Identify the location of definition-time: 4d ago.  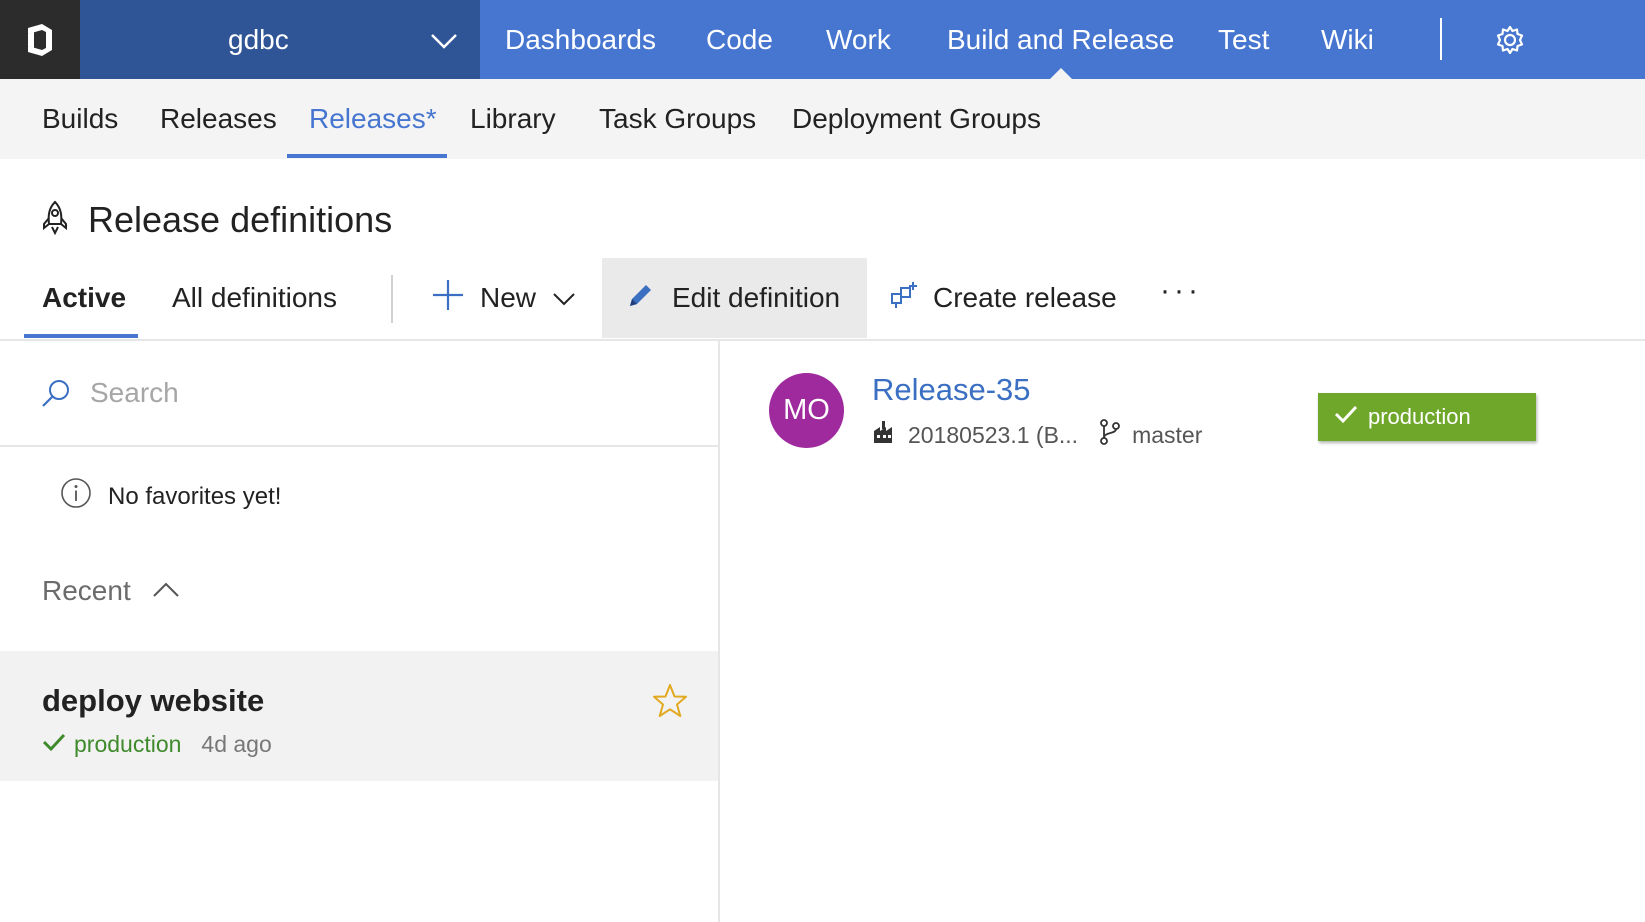
(236, 744).